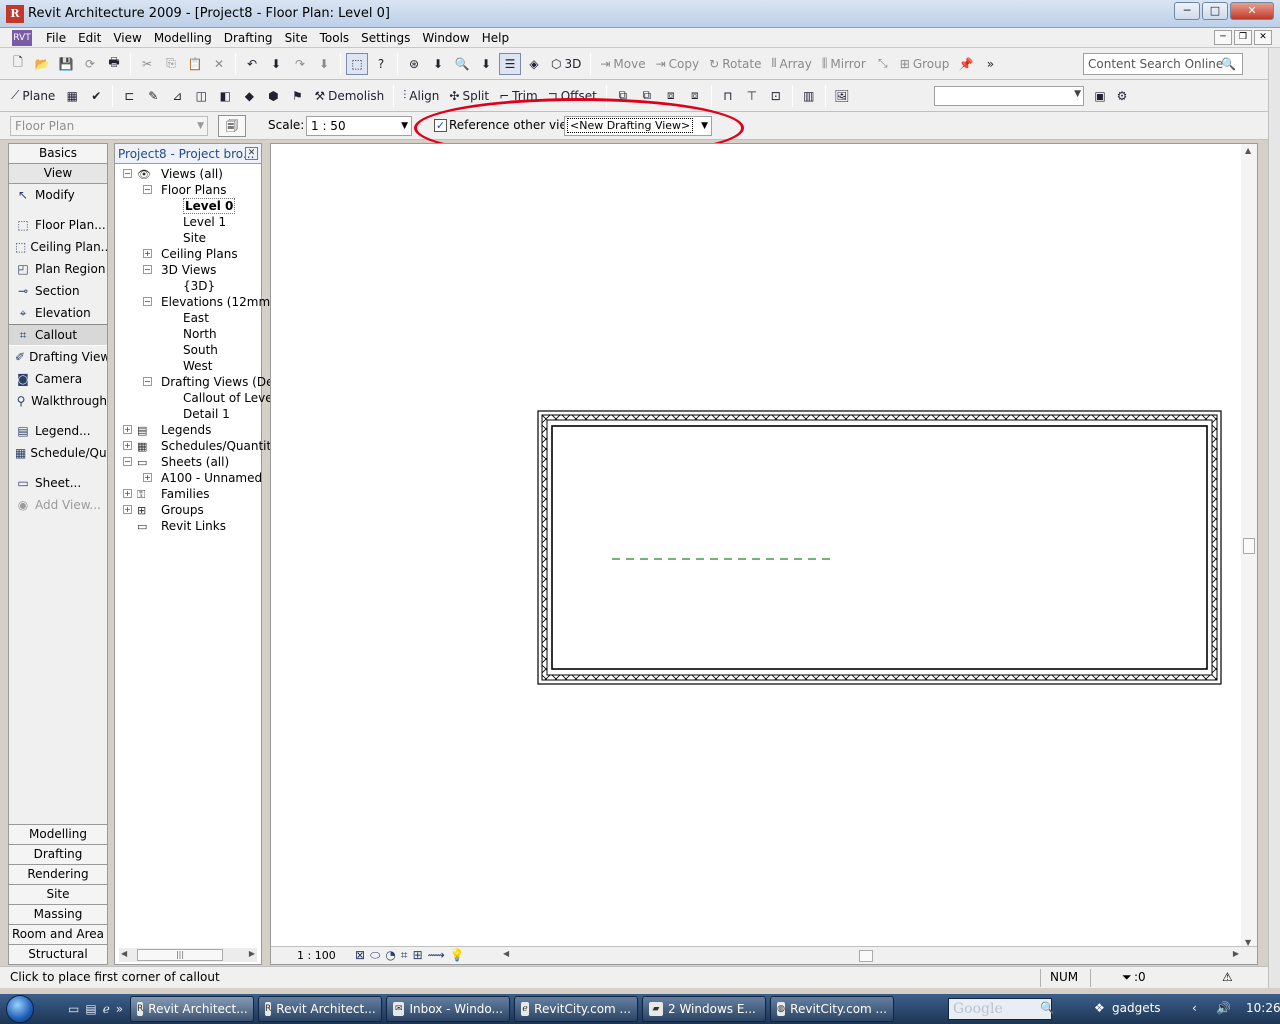  Describe the element at coordinates (1227, 977) in the screenshot. I see `worksharing-icon: ⚠` at that location.